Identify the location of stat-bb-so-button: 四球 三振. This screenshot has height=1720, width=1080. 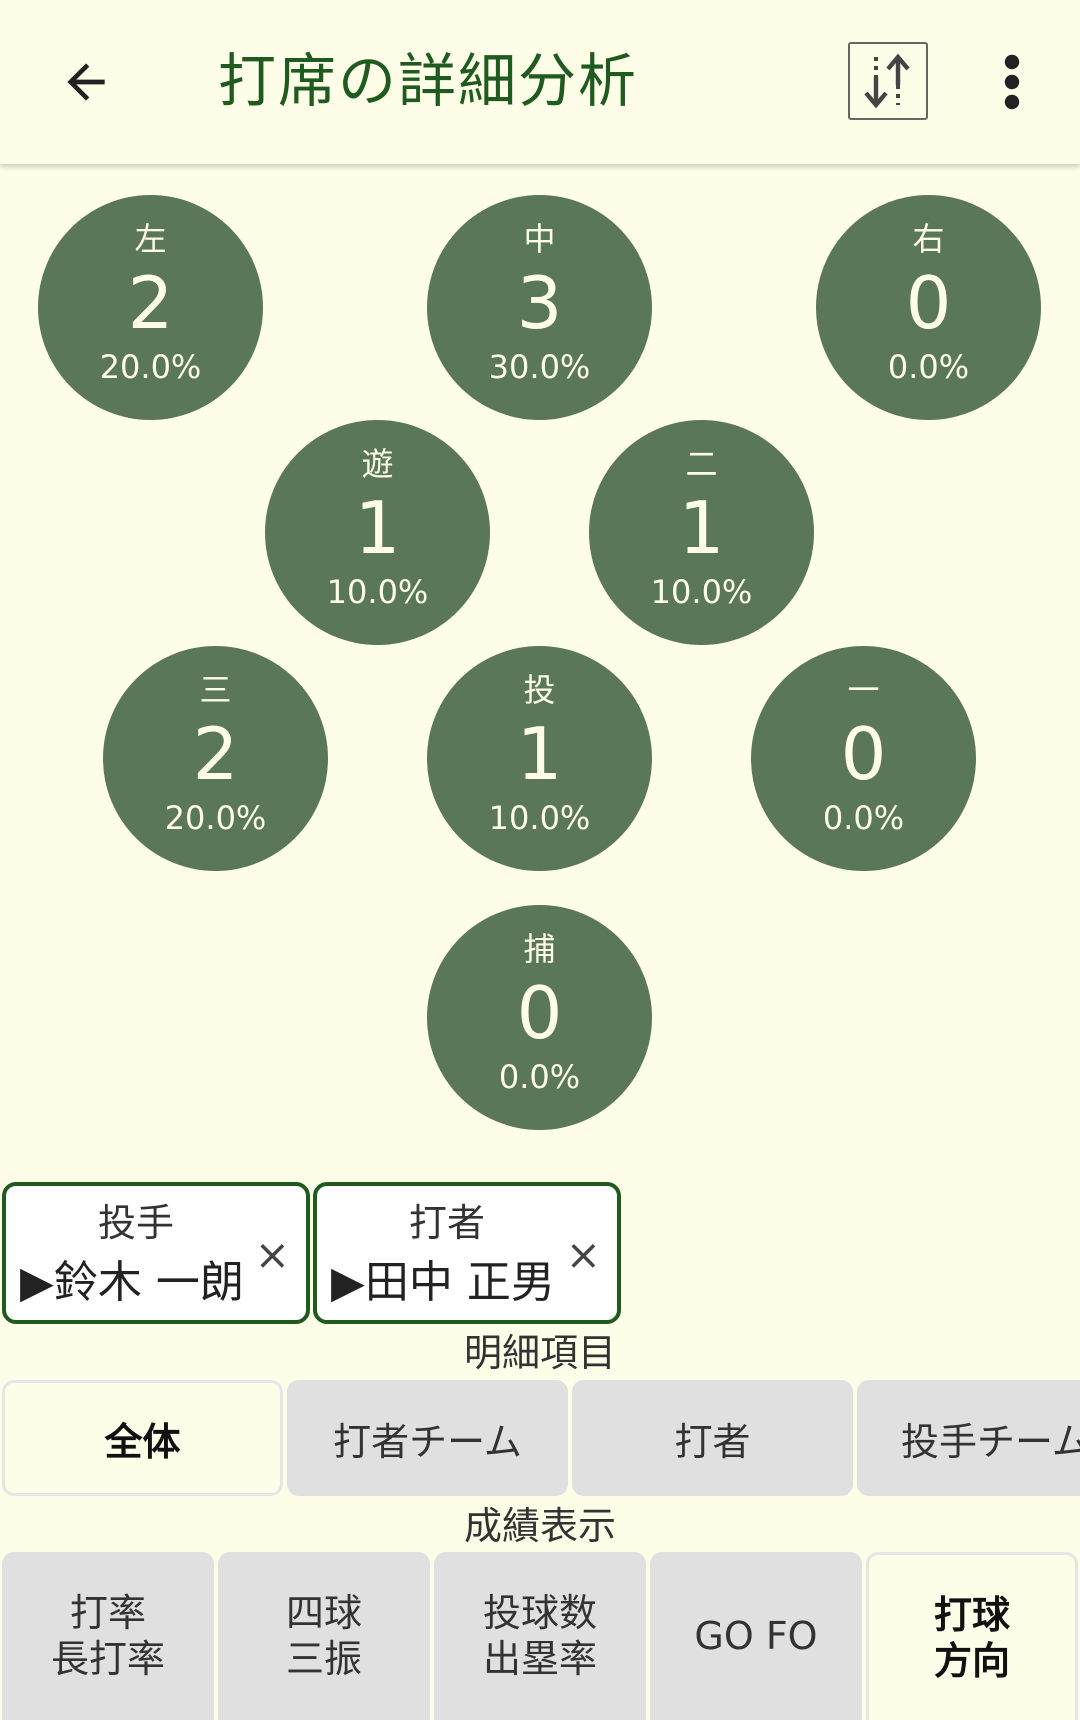
(324, 1636).